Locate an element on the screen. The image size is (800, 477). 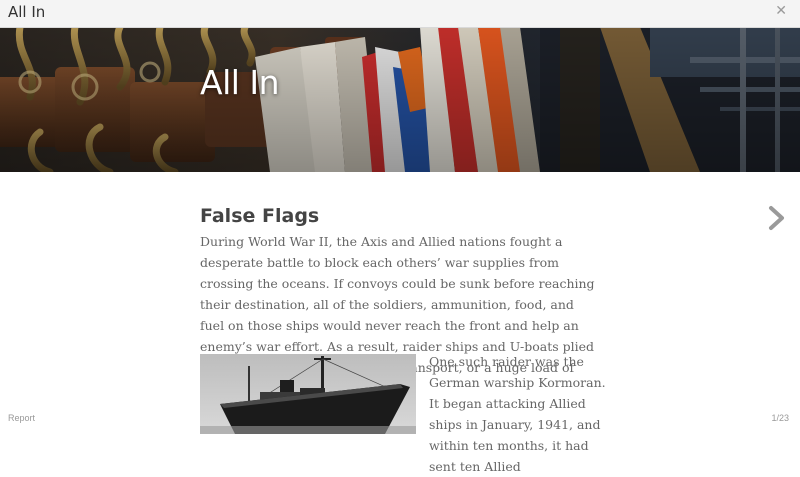
page-indicator: 1/23 is located at coordinates (780, 418).